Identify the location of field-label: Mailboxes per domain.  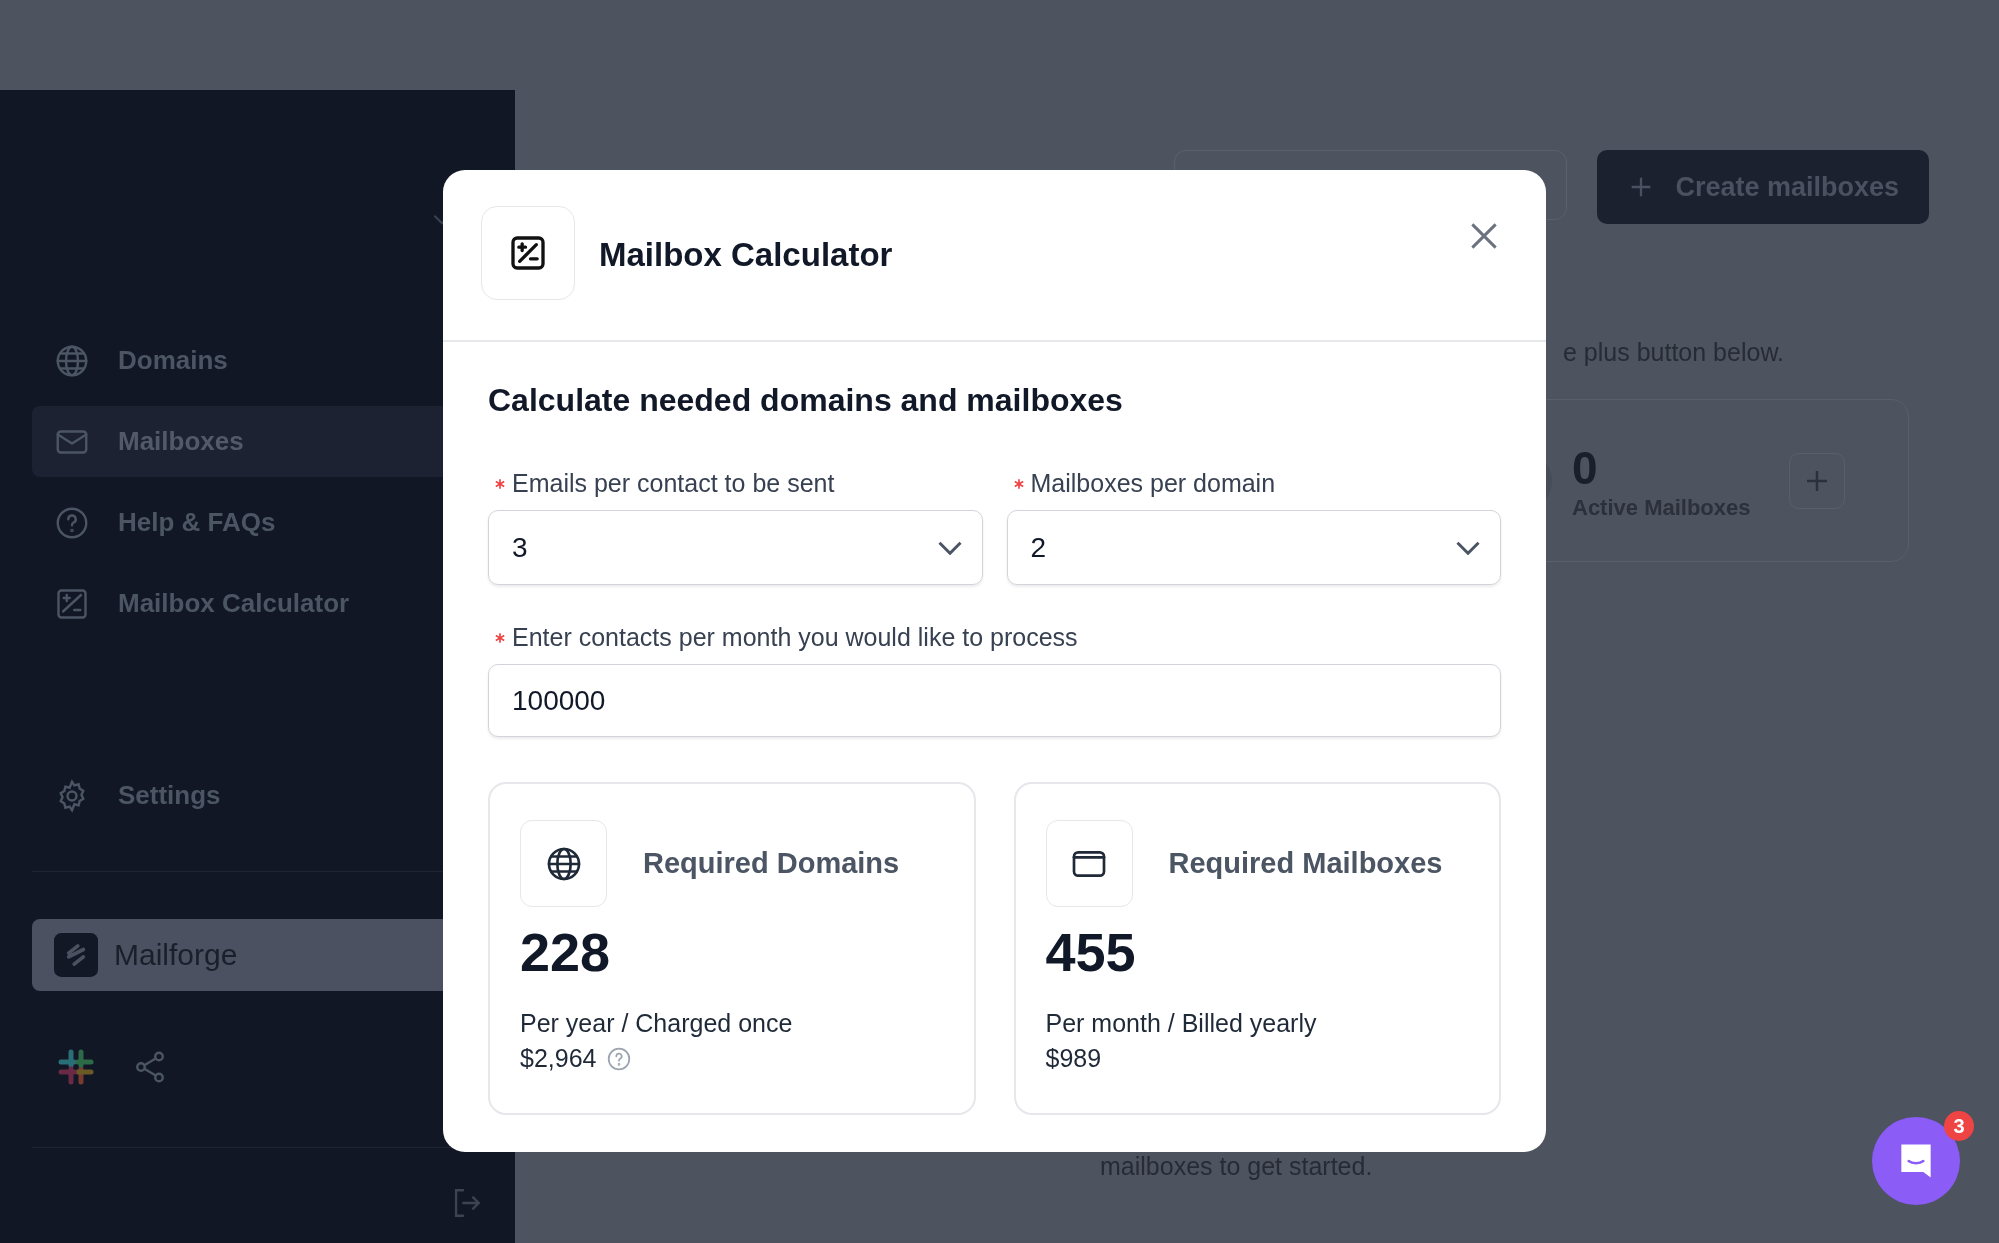
(1153, 483).